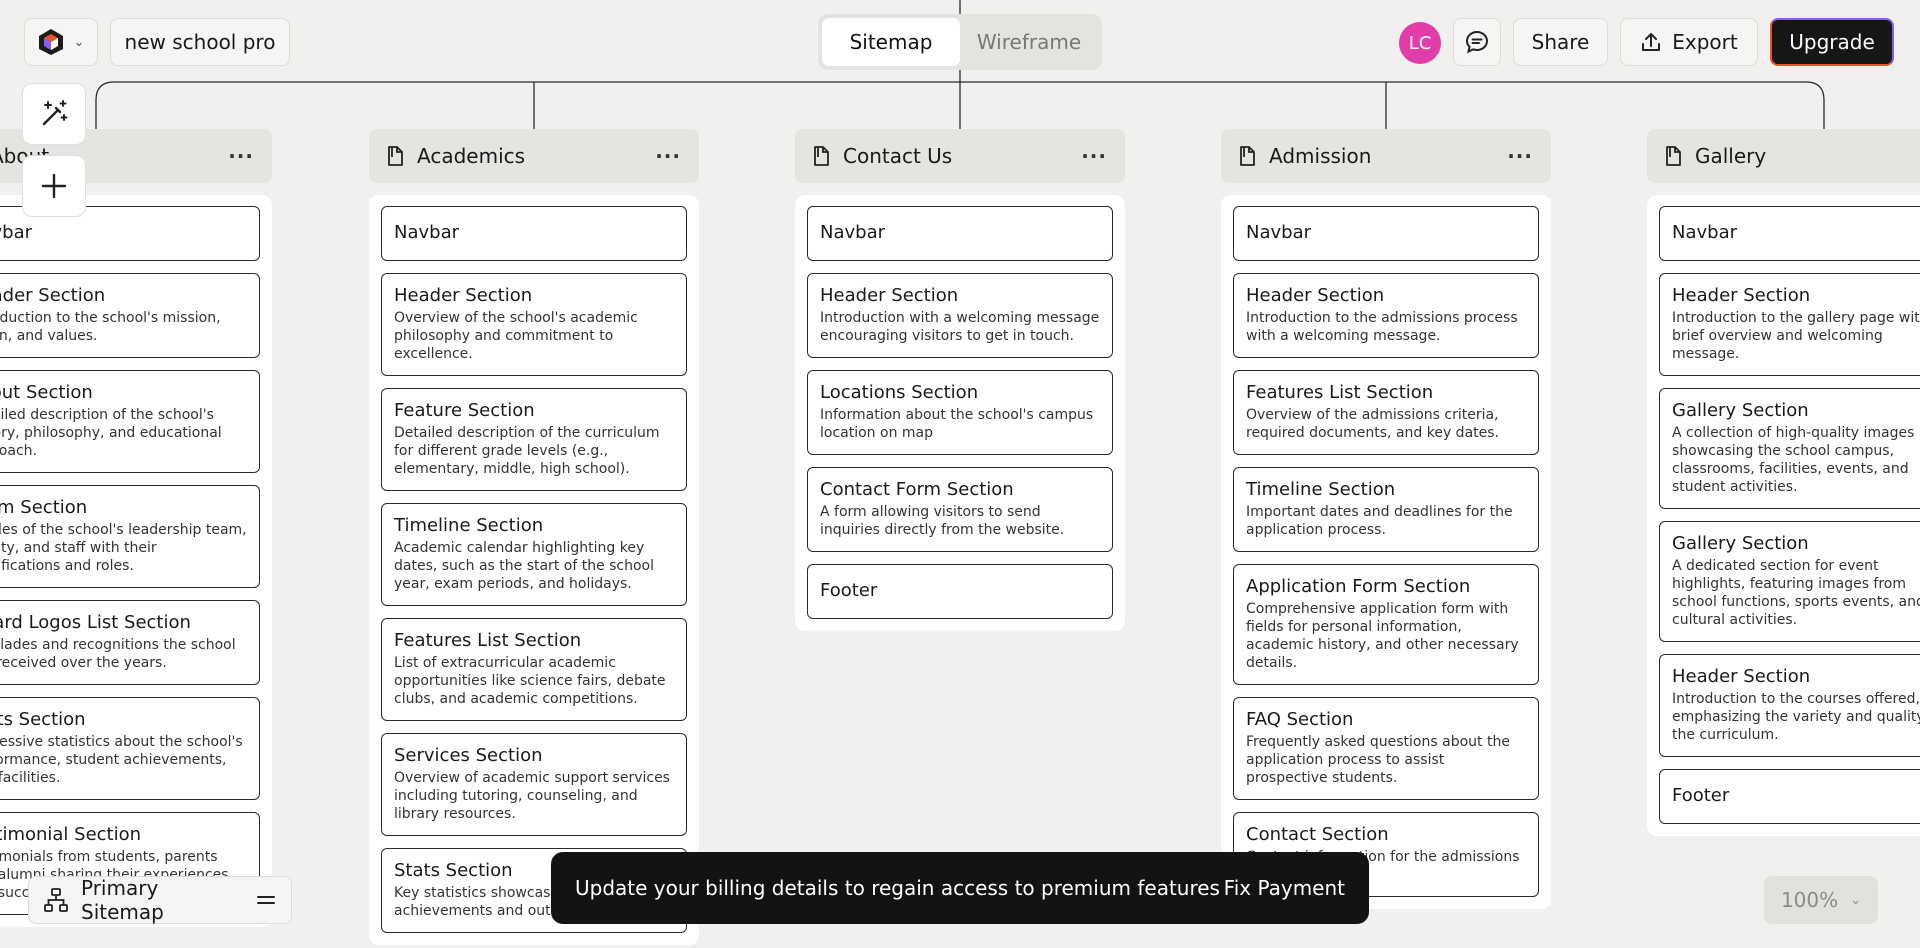  Describe the element at coordinates (960, 156) in the screenshot. I see `page-header: Contact Us ···` at that location.